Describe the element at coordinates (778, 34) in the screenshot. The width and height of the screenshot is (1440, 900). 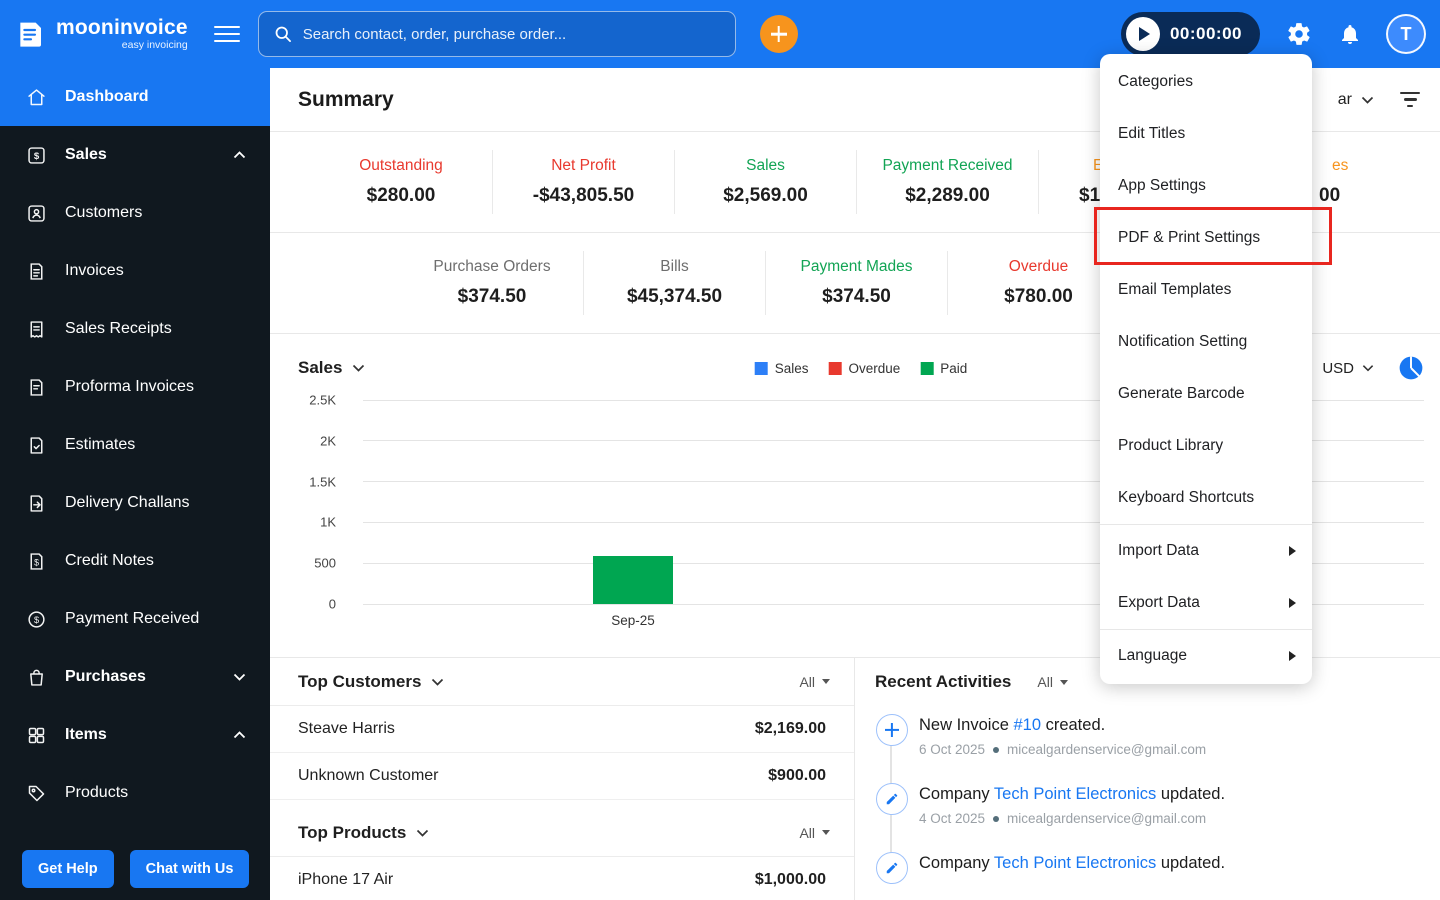
I see `quick-add-button` at that location.